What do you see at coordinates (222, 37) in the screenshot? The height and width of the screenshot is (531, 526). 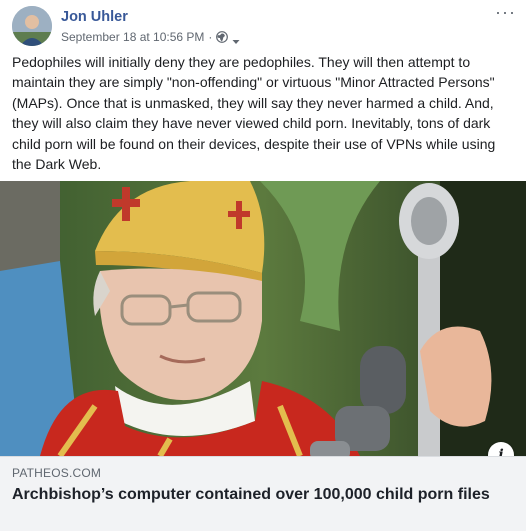 I see `globe-icon` at bounding box center [222, 37].